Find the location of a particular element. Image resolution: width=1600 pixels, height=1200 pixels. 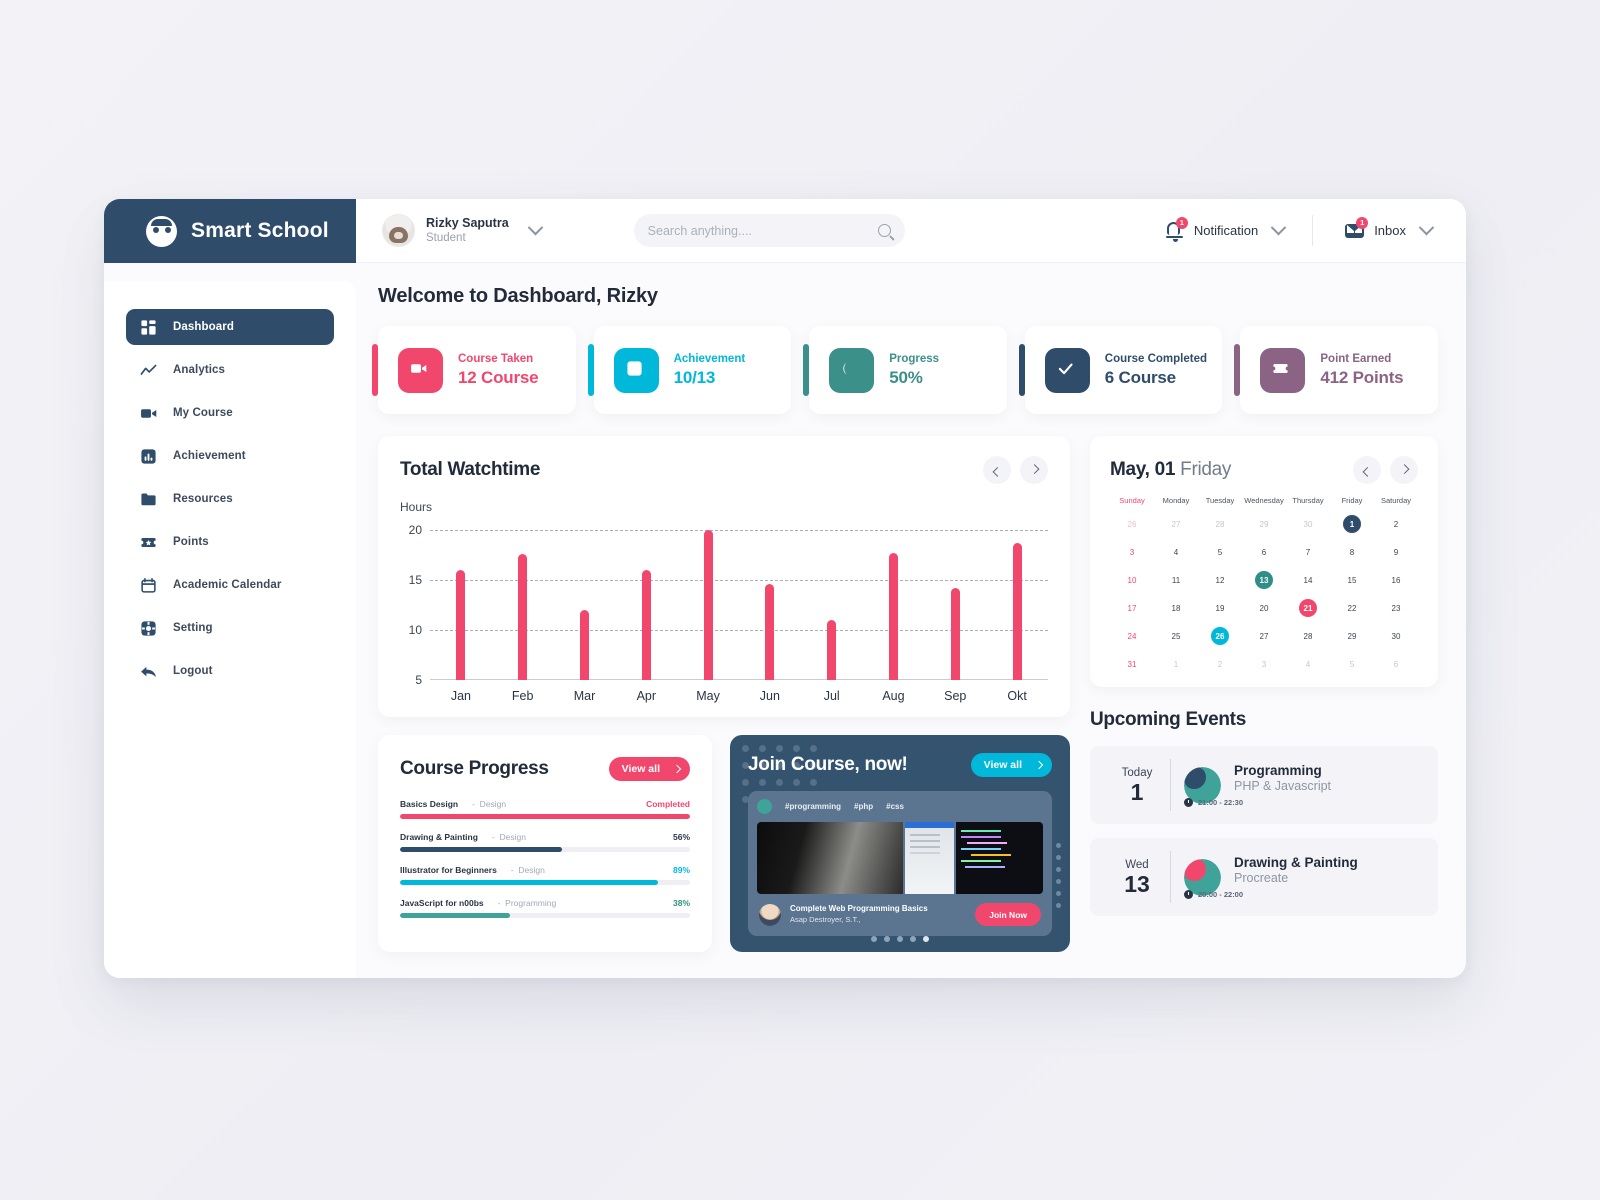

calendar-day: 20 is located at coordinates (1264, 608).